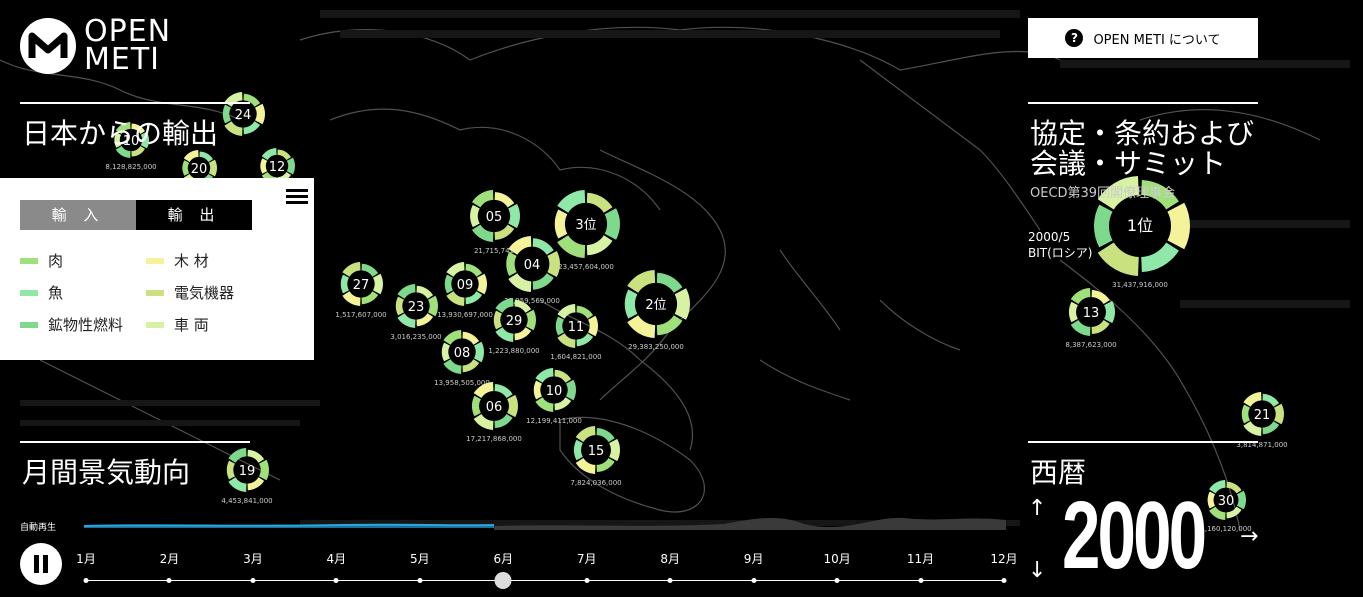 Image resolution: width=1363 pixels, height=597 pixels. What do you see at coordinates (576, 327) in the screenshot?
I see `bubble-rank: 11` at bounding box center [576, 327].